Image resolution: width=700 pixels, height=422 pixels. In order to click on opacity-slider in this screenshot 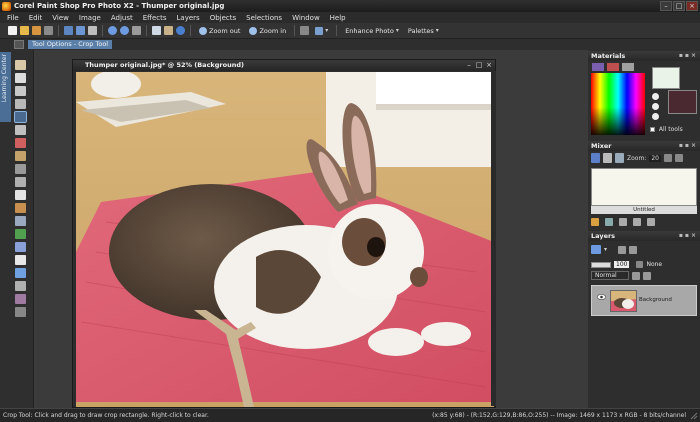, I will do `click(601, 264)`.